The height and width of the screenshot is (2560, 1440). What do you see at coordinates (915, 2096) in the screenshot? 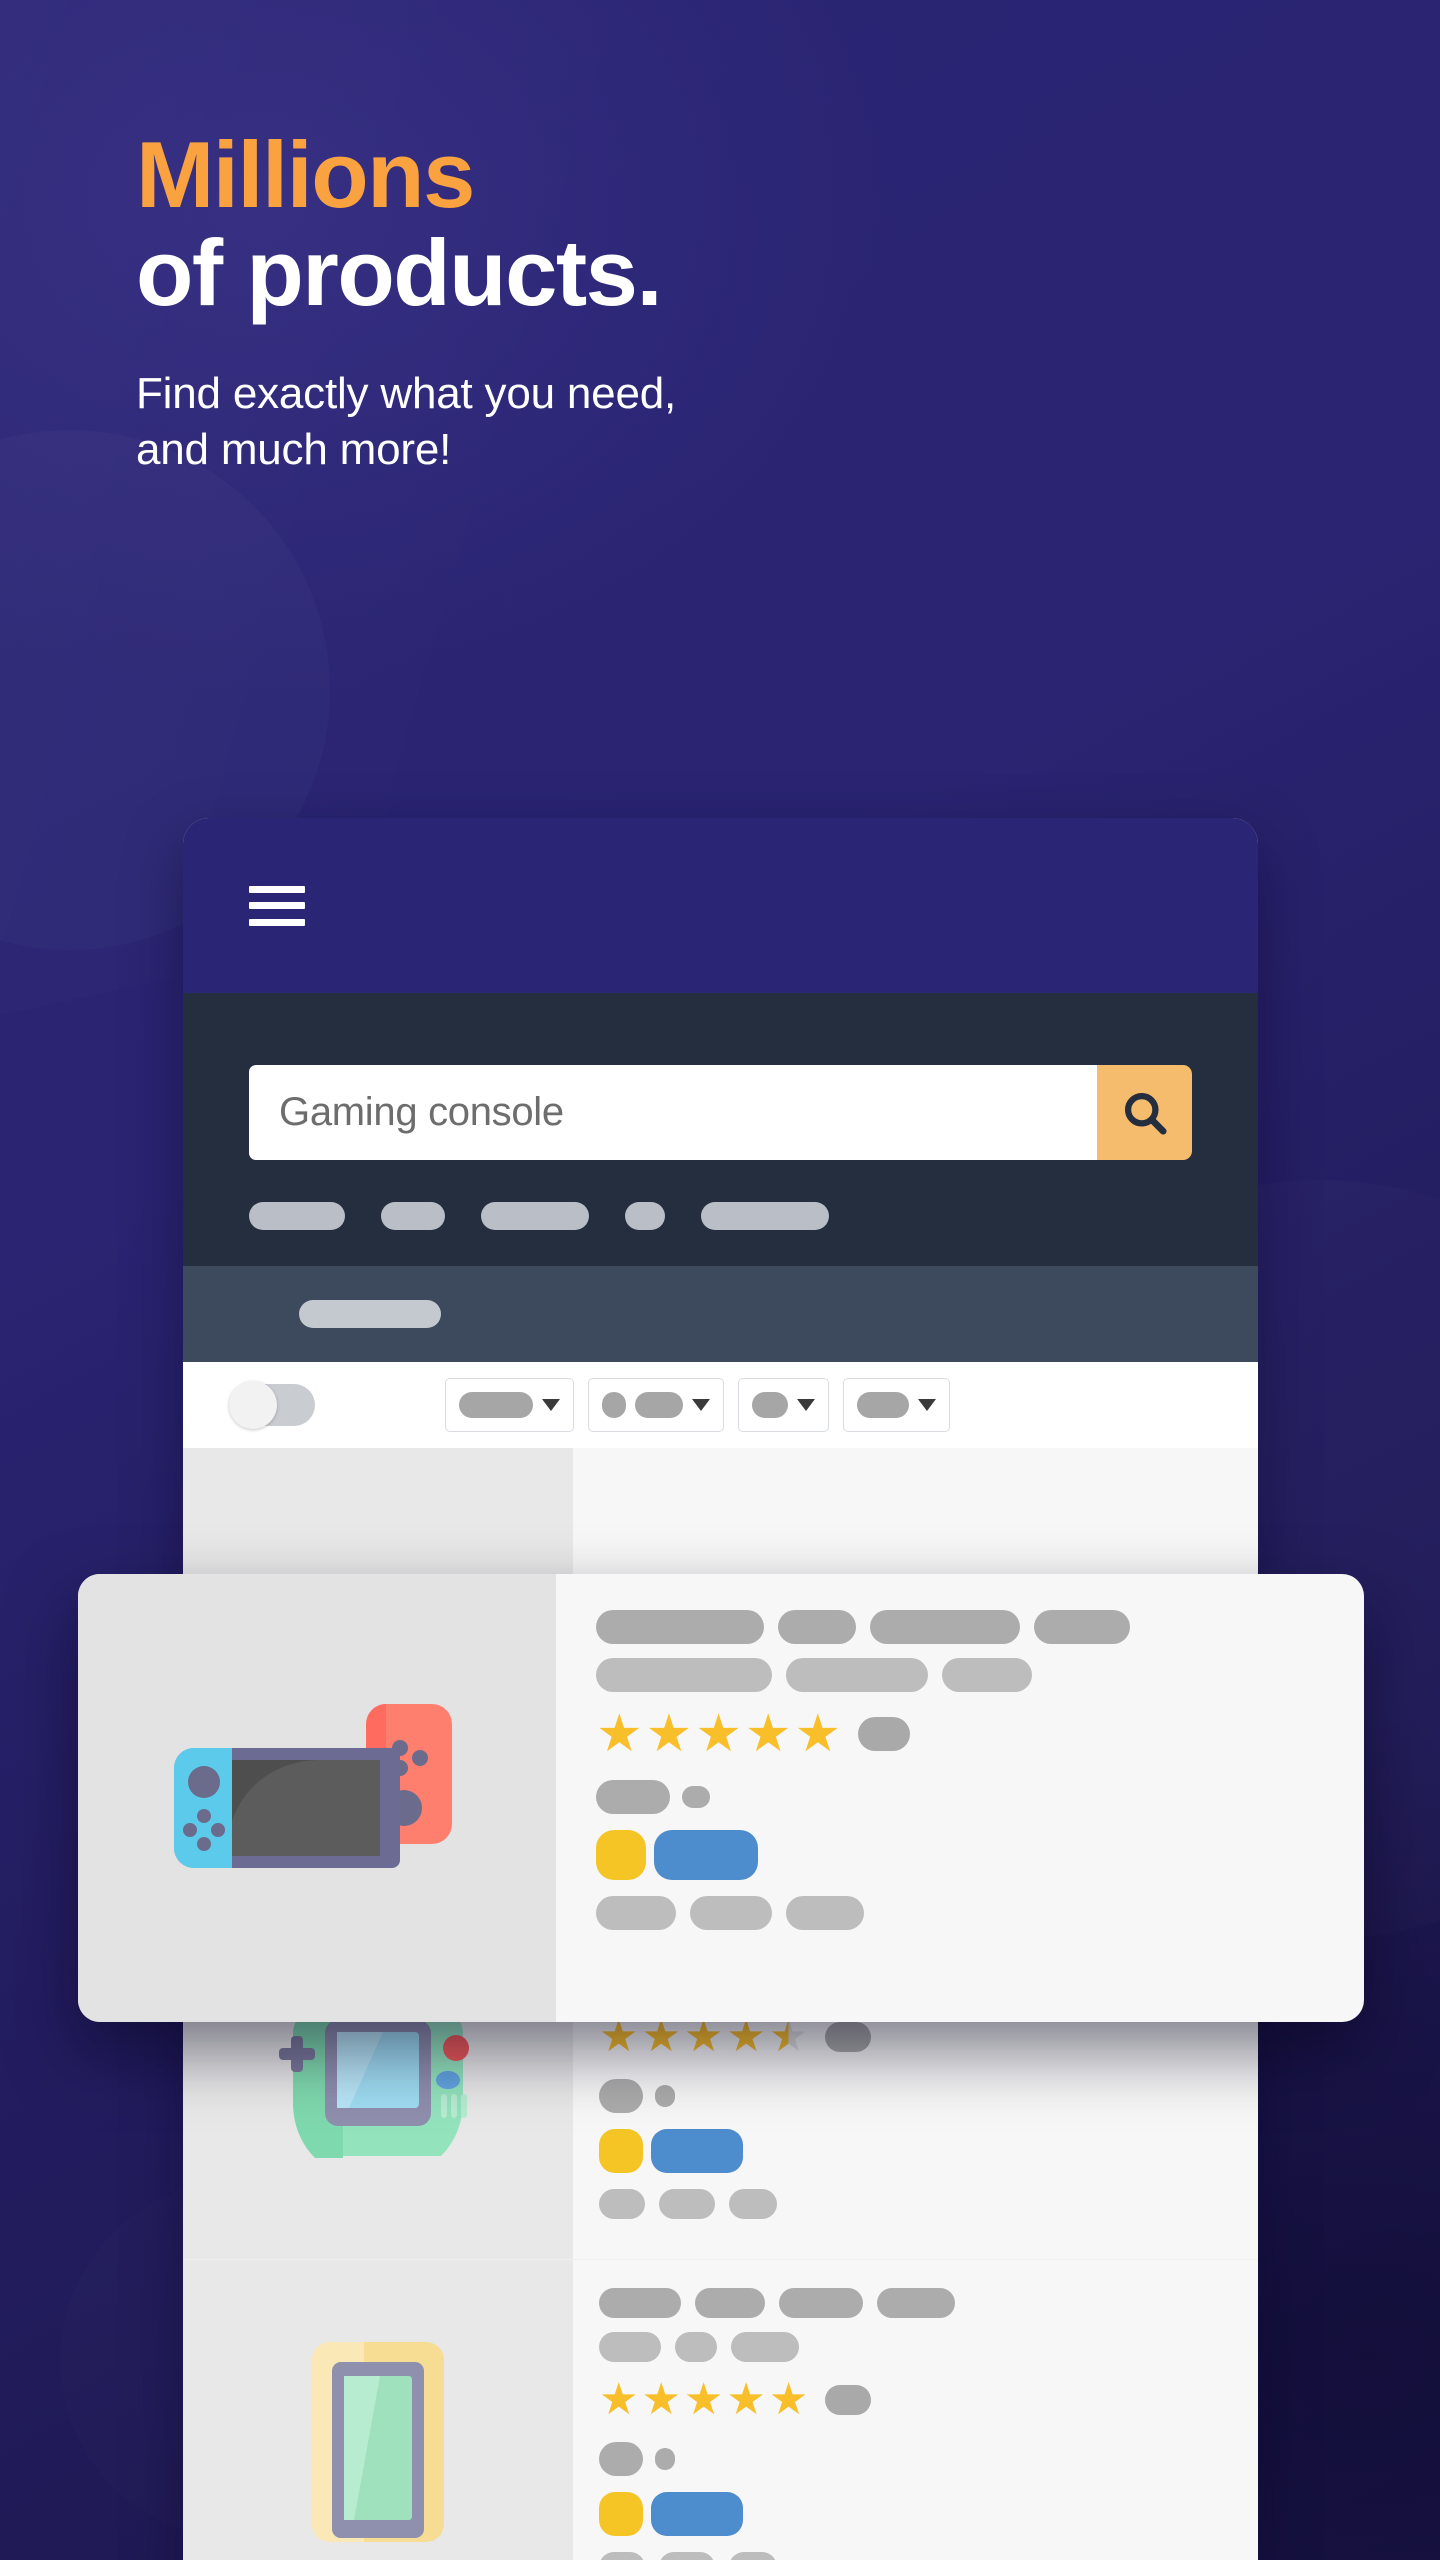
I see `product-meta-placeholder` at bounding box center [915, 2096].